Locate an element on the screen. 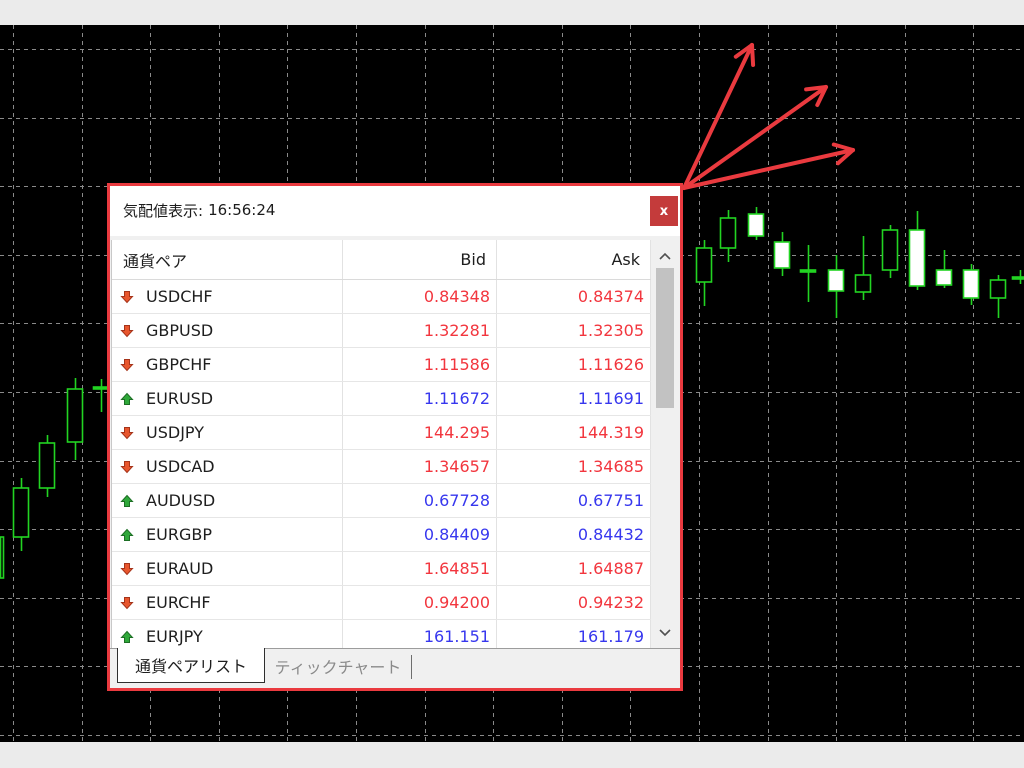 Image resolution: width=1024 pixels, height=768 pixels. column-header-symbol: 通貨ペア is located at coordinates (227, 259).